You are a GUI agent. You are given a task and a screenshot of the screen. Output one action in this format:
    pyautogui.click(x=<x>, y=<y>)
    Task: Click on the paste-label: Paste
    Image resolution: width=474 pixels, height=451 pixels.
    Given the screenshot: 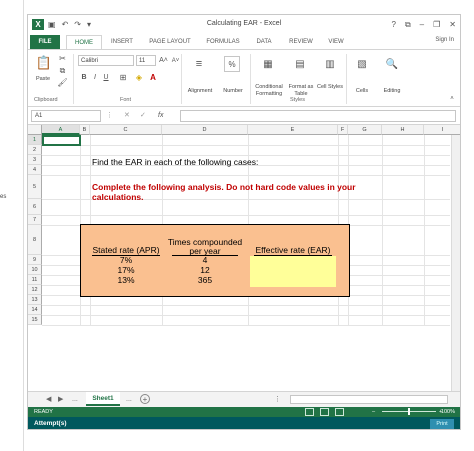 What is the action you would take?
    pyautogui.click(x=43, y=79)
    